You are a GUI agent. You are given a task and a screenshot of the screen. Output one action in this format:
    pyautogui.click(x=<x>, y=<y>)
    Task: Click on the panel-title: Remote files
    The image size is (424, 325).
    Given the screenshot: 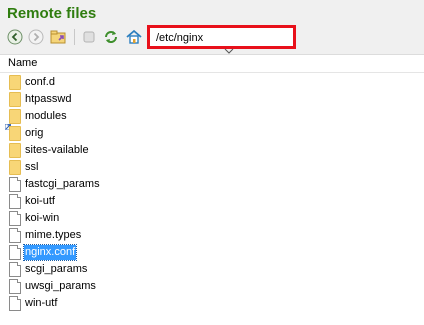 What is the action you would take?
    pyautogui.click(x=52, y=13)
    